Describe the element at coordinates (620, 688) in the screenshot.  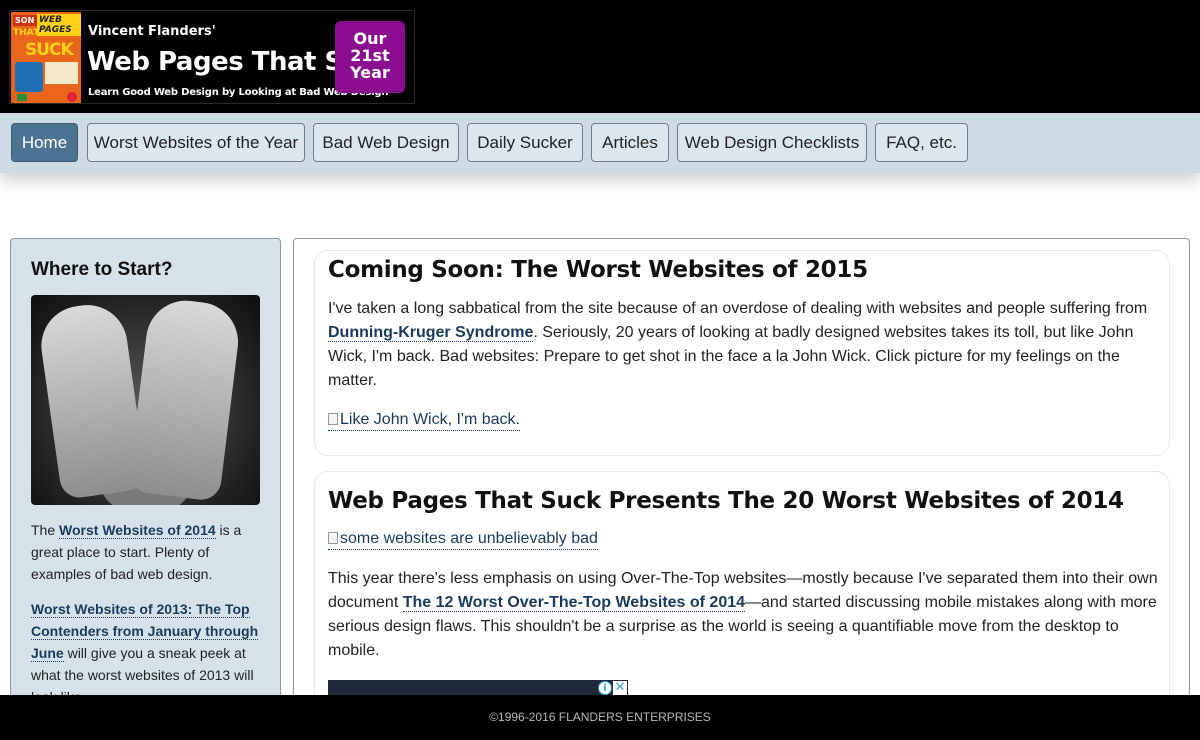
I see `ad-close-icon: ✕` at that location.